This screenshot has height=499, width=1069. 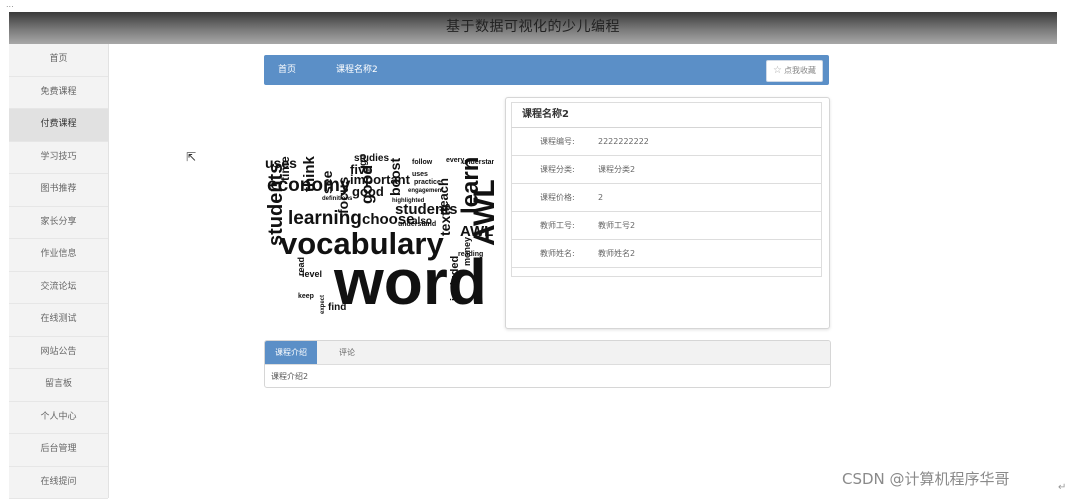 I want to click on info-row-price: 课程价格: 2, so click(x=666, y=198).